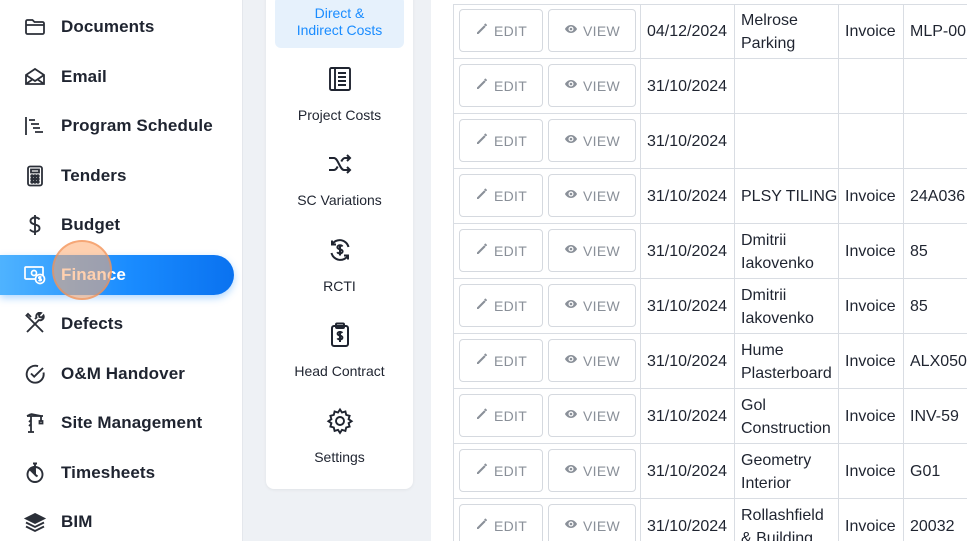 The image size is (967, 541). Describe the element at coordinates (35, 77) in the screenshot. I see `envelope-icon` at that location.